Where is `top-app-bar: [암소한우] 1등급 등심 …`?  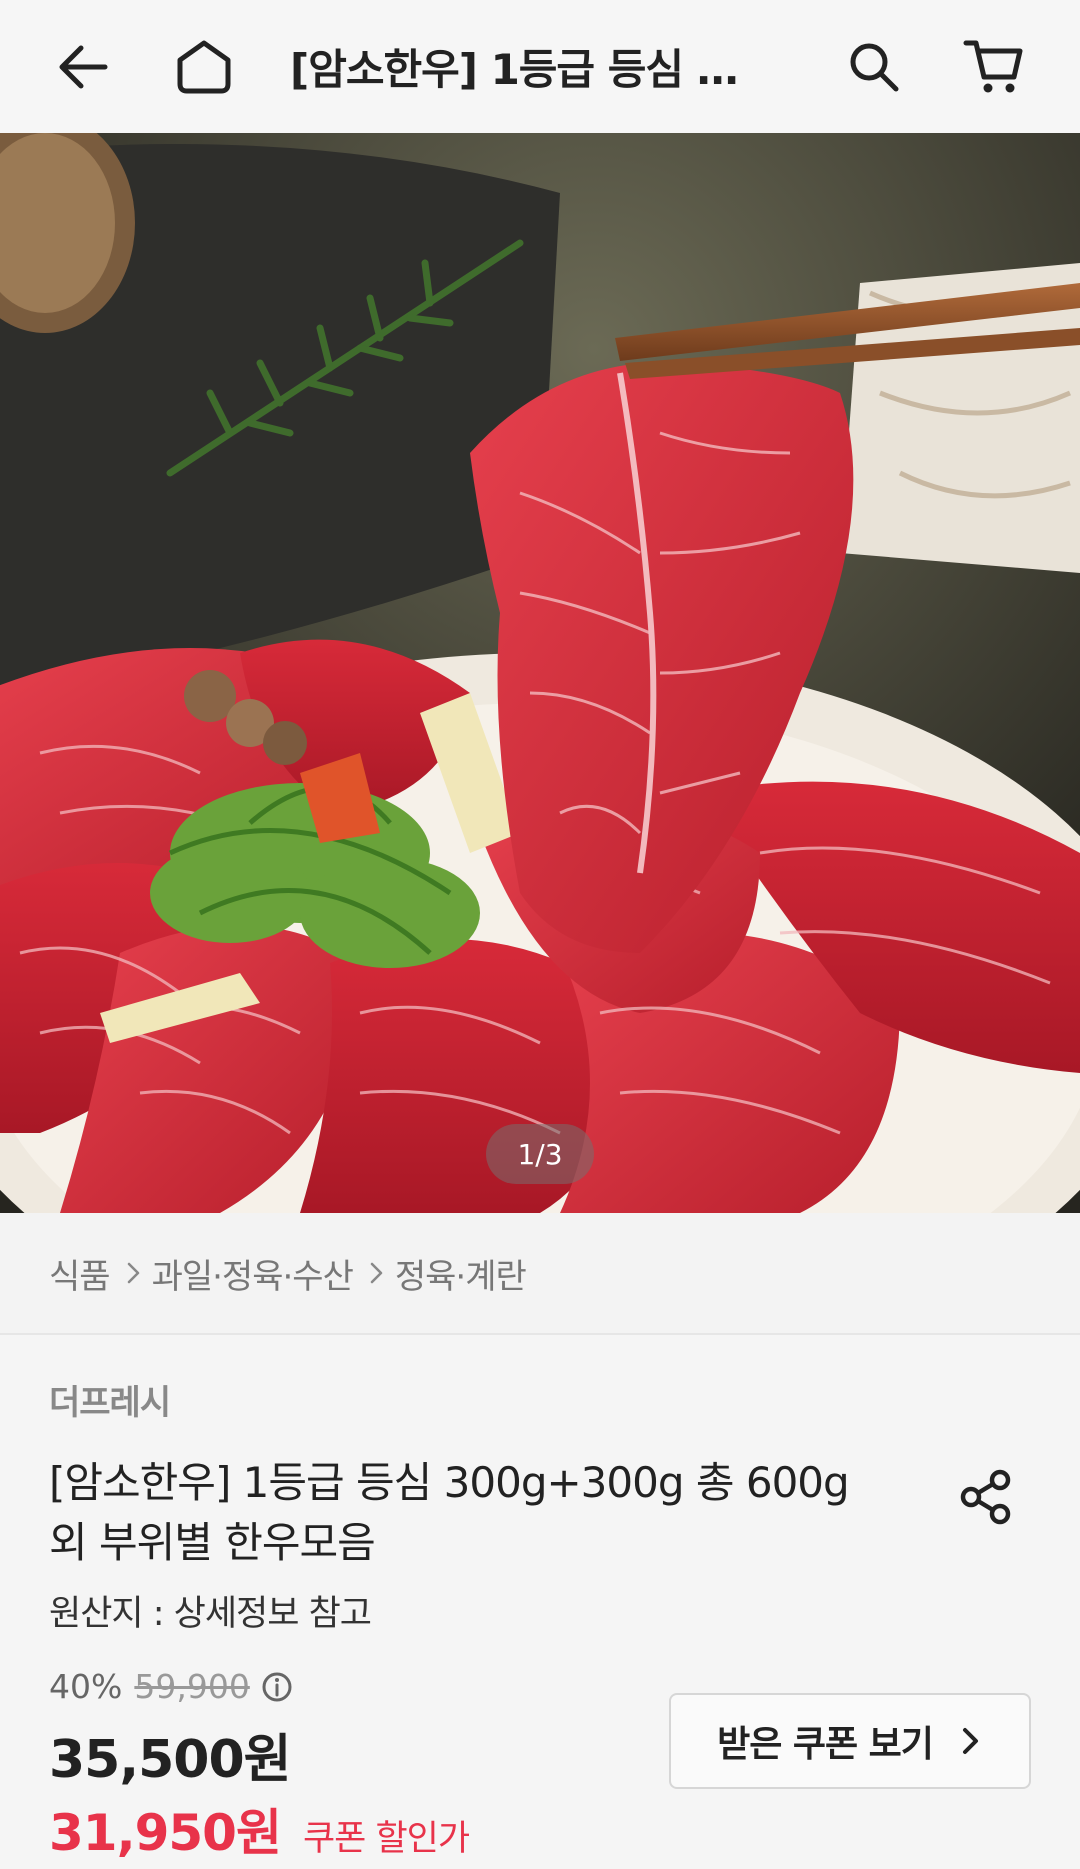 top-app-bar: [암소한우] 1등급 등심 … is located at coordinates (540, 66).